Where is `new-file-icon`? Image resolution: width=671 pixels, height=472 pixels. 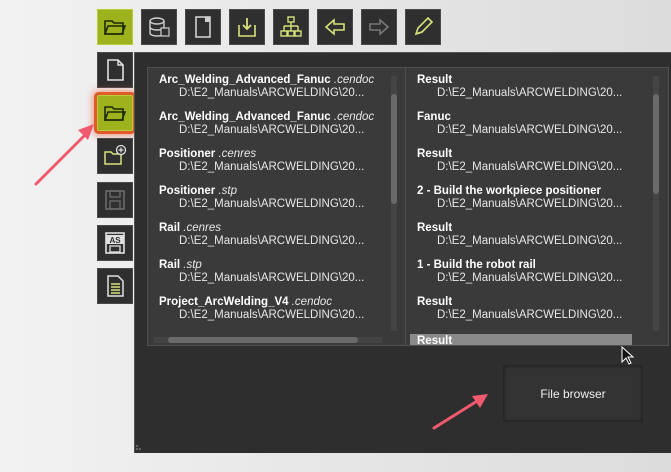
new-file-icon is located at coordinates (115, 70).